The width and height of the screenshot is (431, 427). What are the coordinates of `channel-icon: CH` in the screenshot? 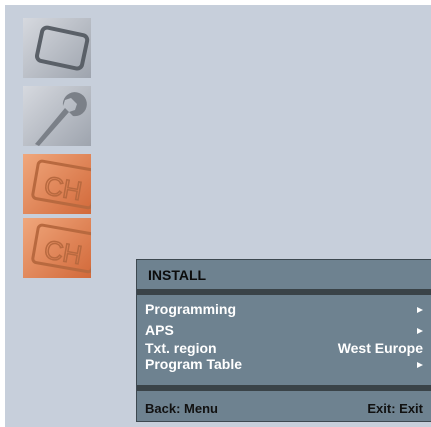 It's located at (57, 184).